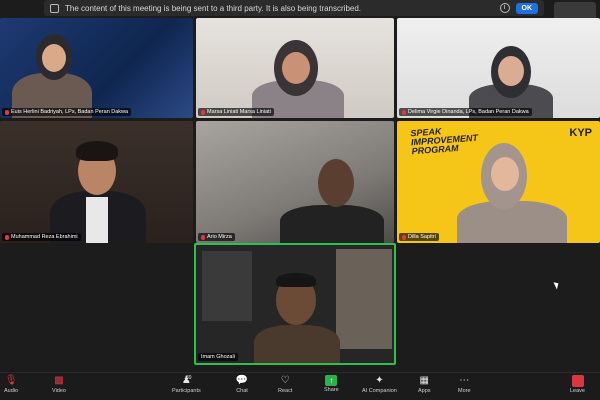 The width and height of the screenshot is (600, 400). I want to click on video-tile: Marsa Liniati Marsa Liniati, so click(295, 68).